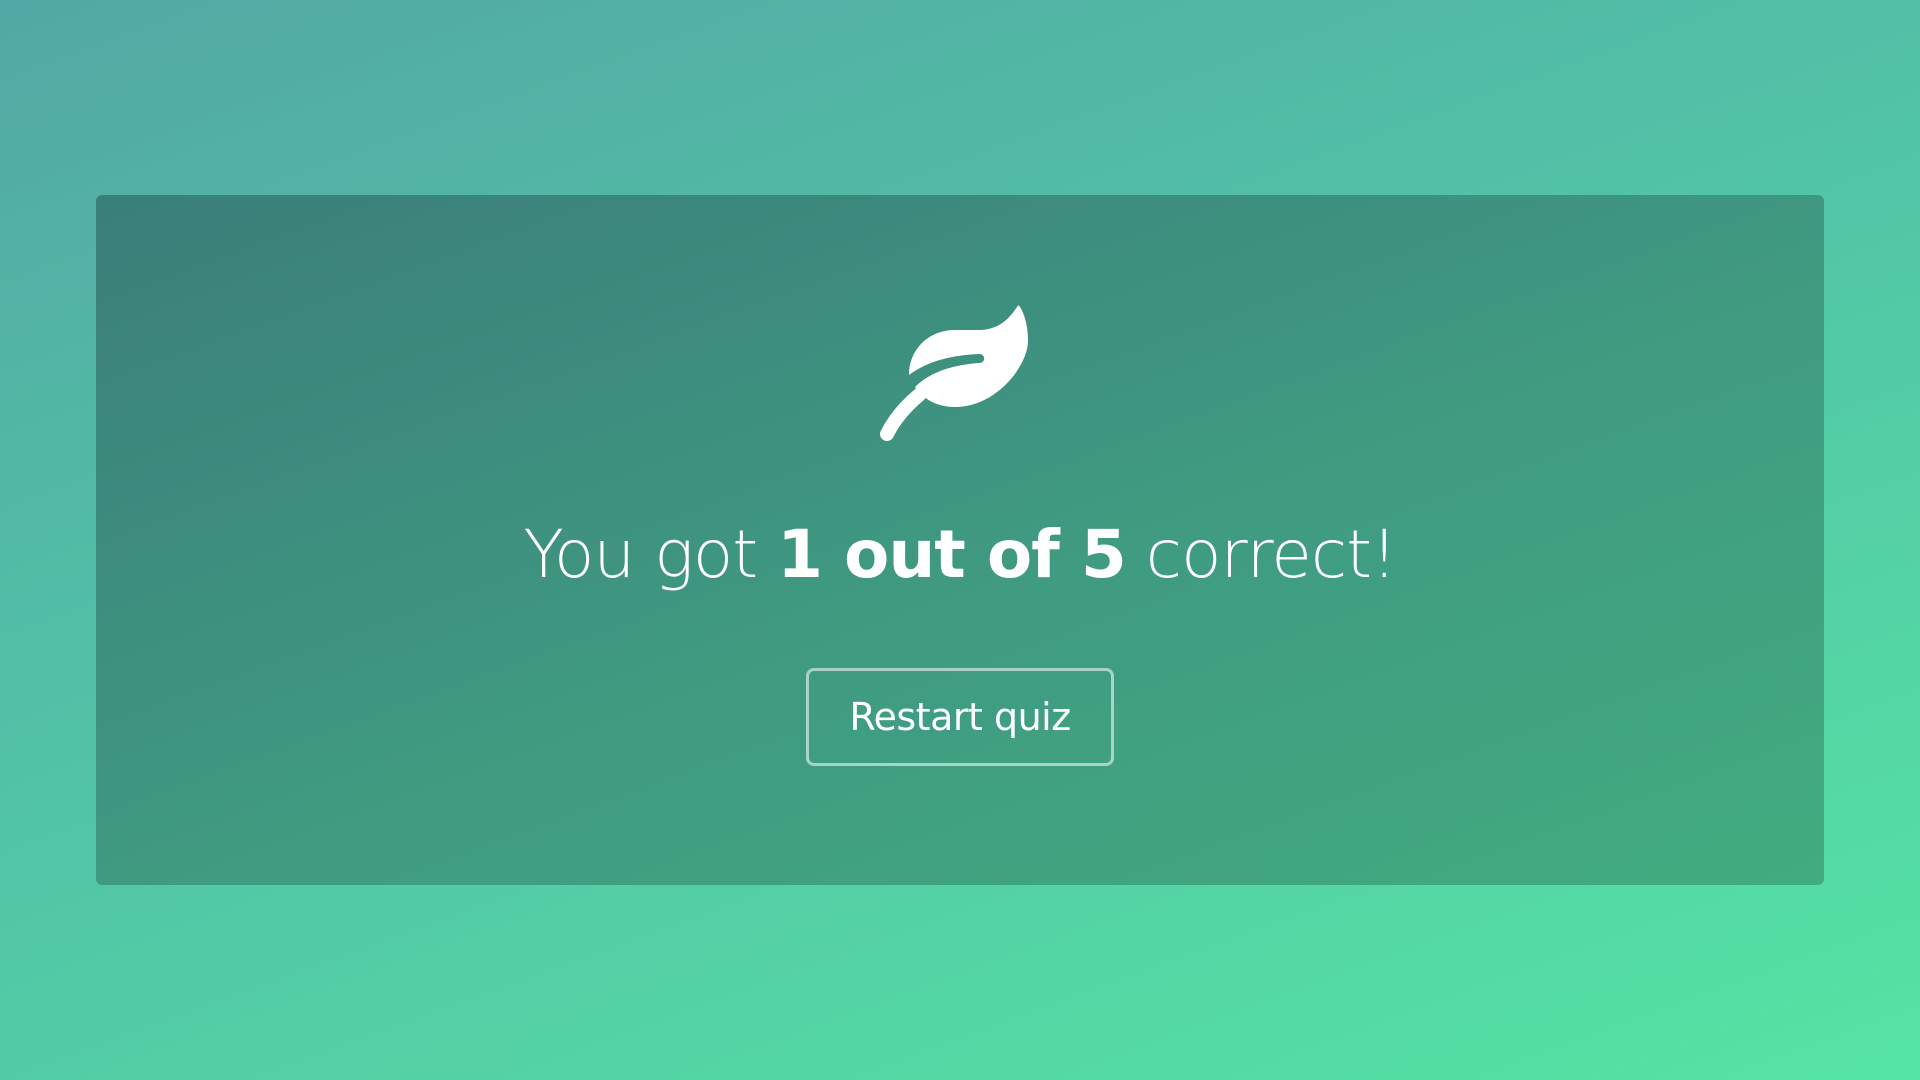  What do you see at coordinates (1261, 554) in the screenshot?
I see `score-suffix: correct!` at bounding box center [1261, 554].